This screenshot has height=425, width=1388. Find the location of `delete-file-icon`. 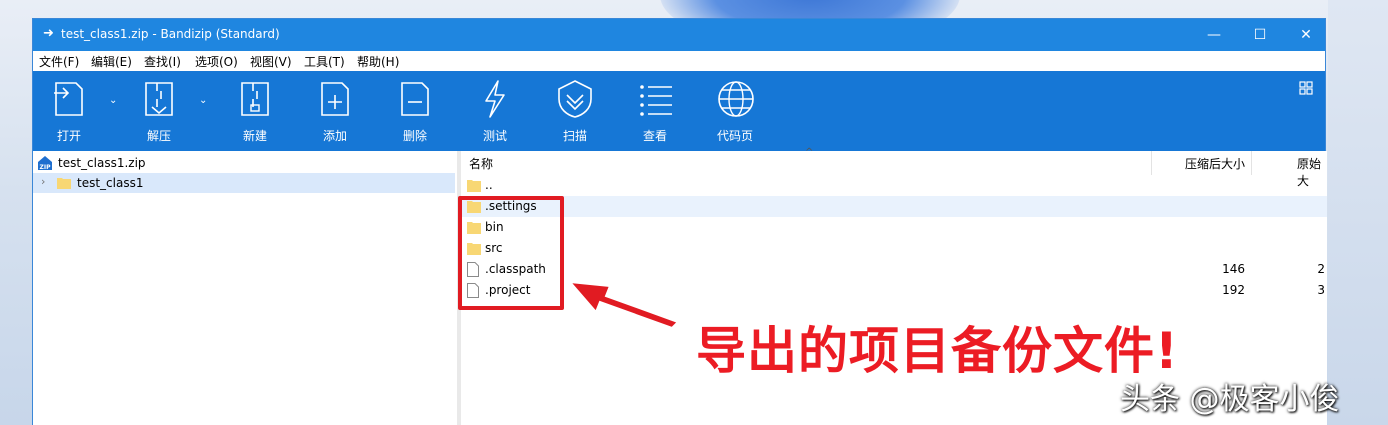

delete-file-icon is located at coordinates (415, 99).